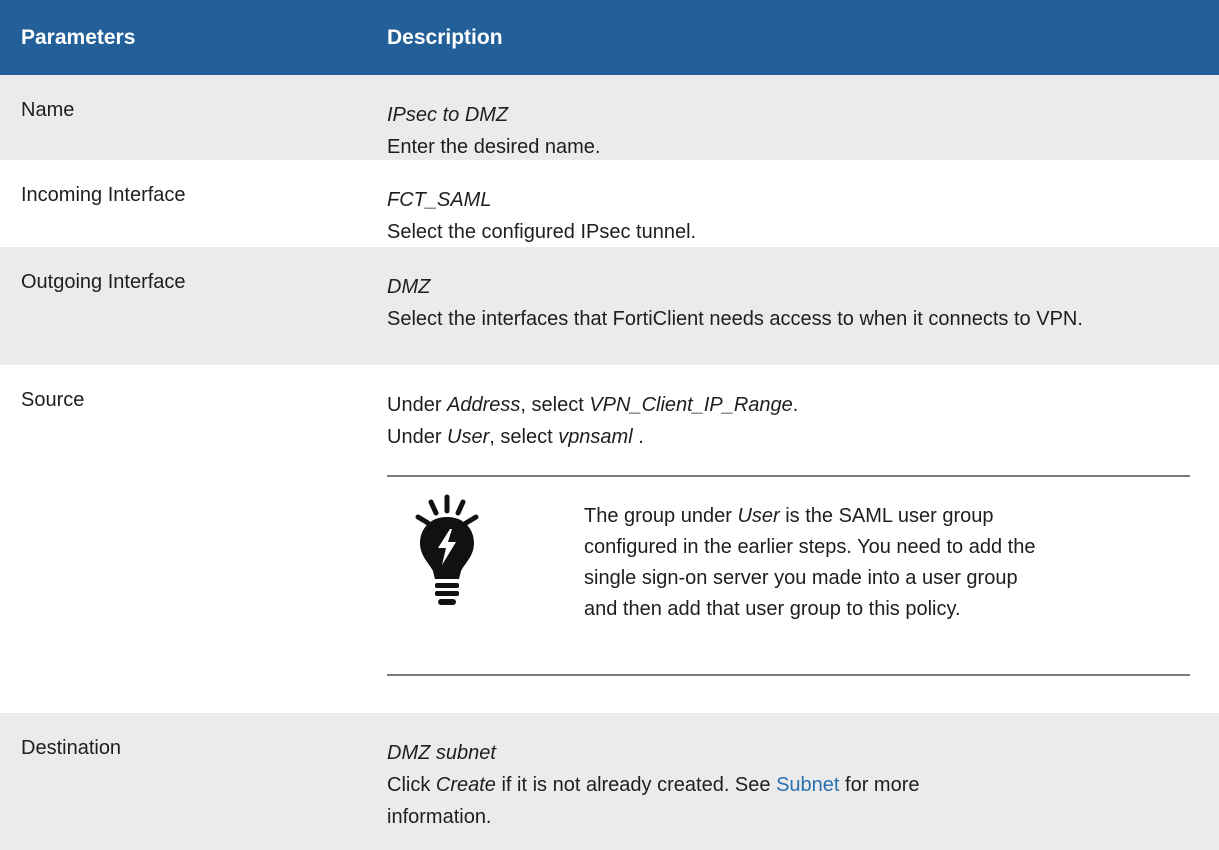 This screenshot has height=850, width=1219. Describe the element at coordinates (515, 437) in the screenshot. I see `source-line-user: Under User, select vpnsaml .` at that location.